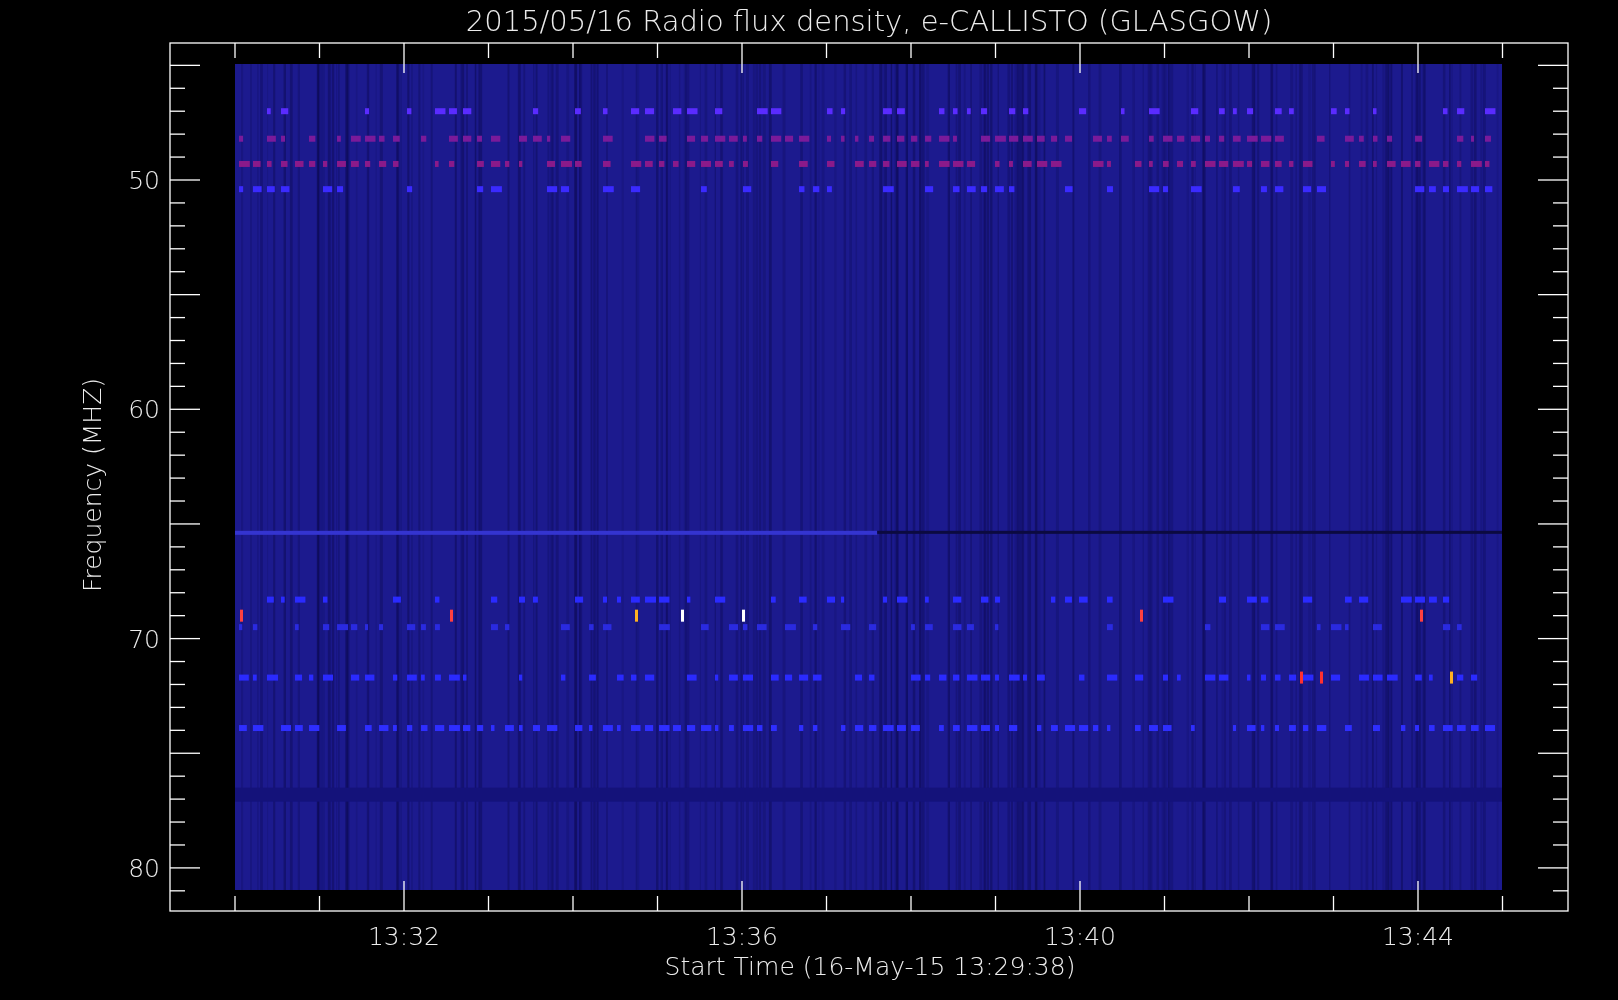 The height and width of the screenshot is (1000, 1618). I want to click on tick-label: 13:32, so click(404, 936).